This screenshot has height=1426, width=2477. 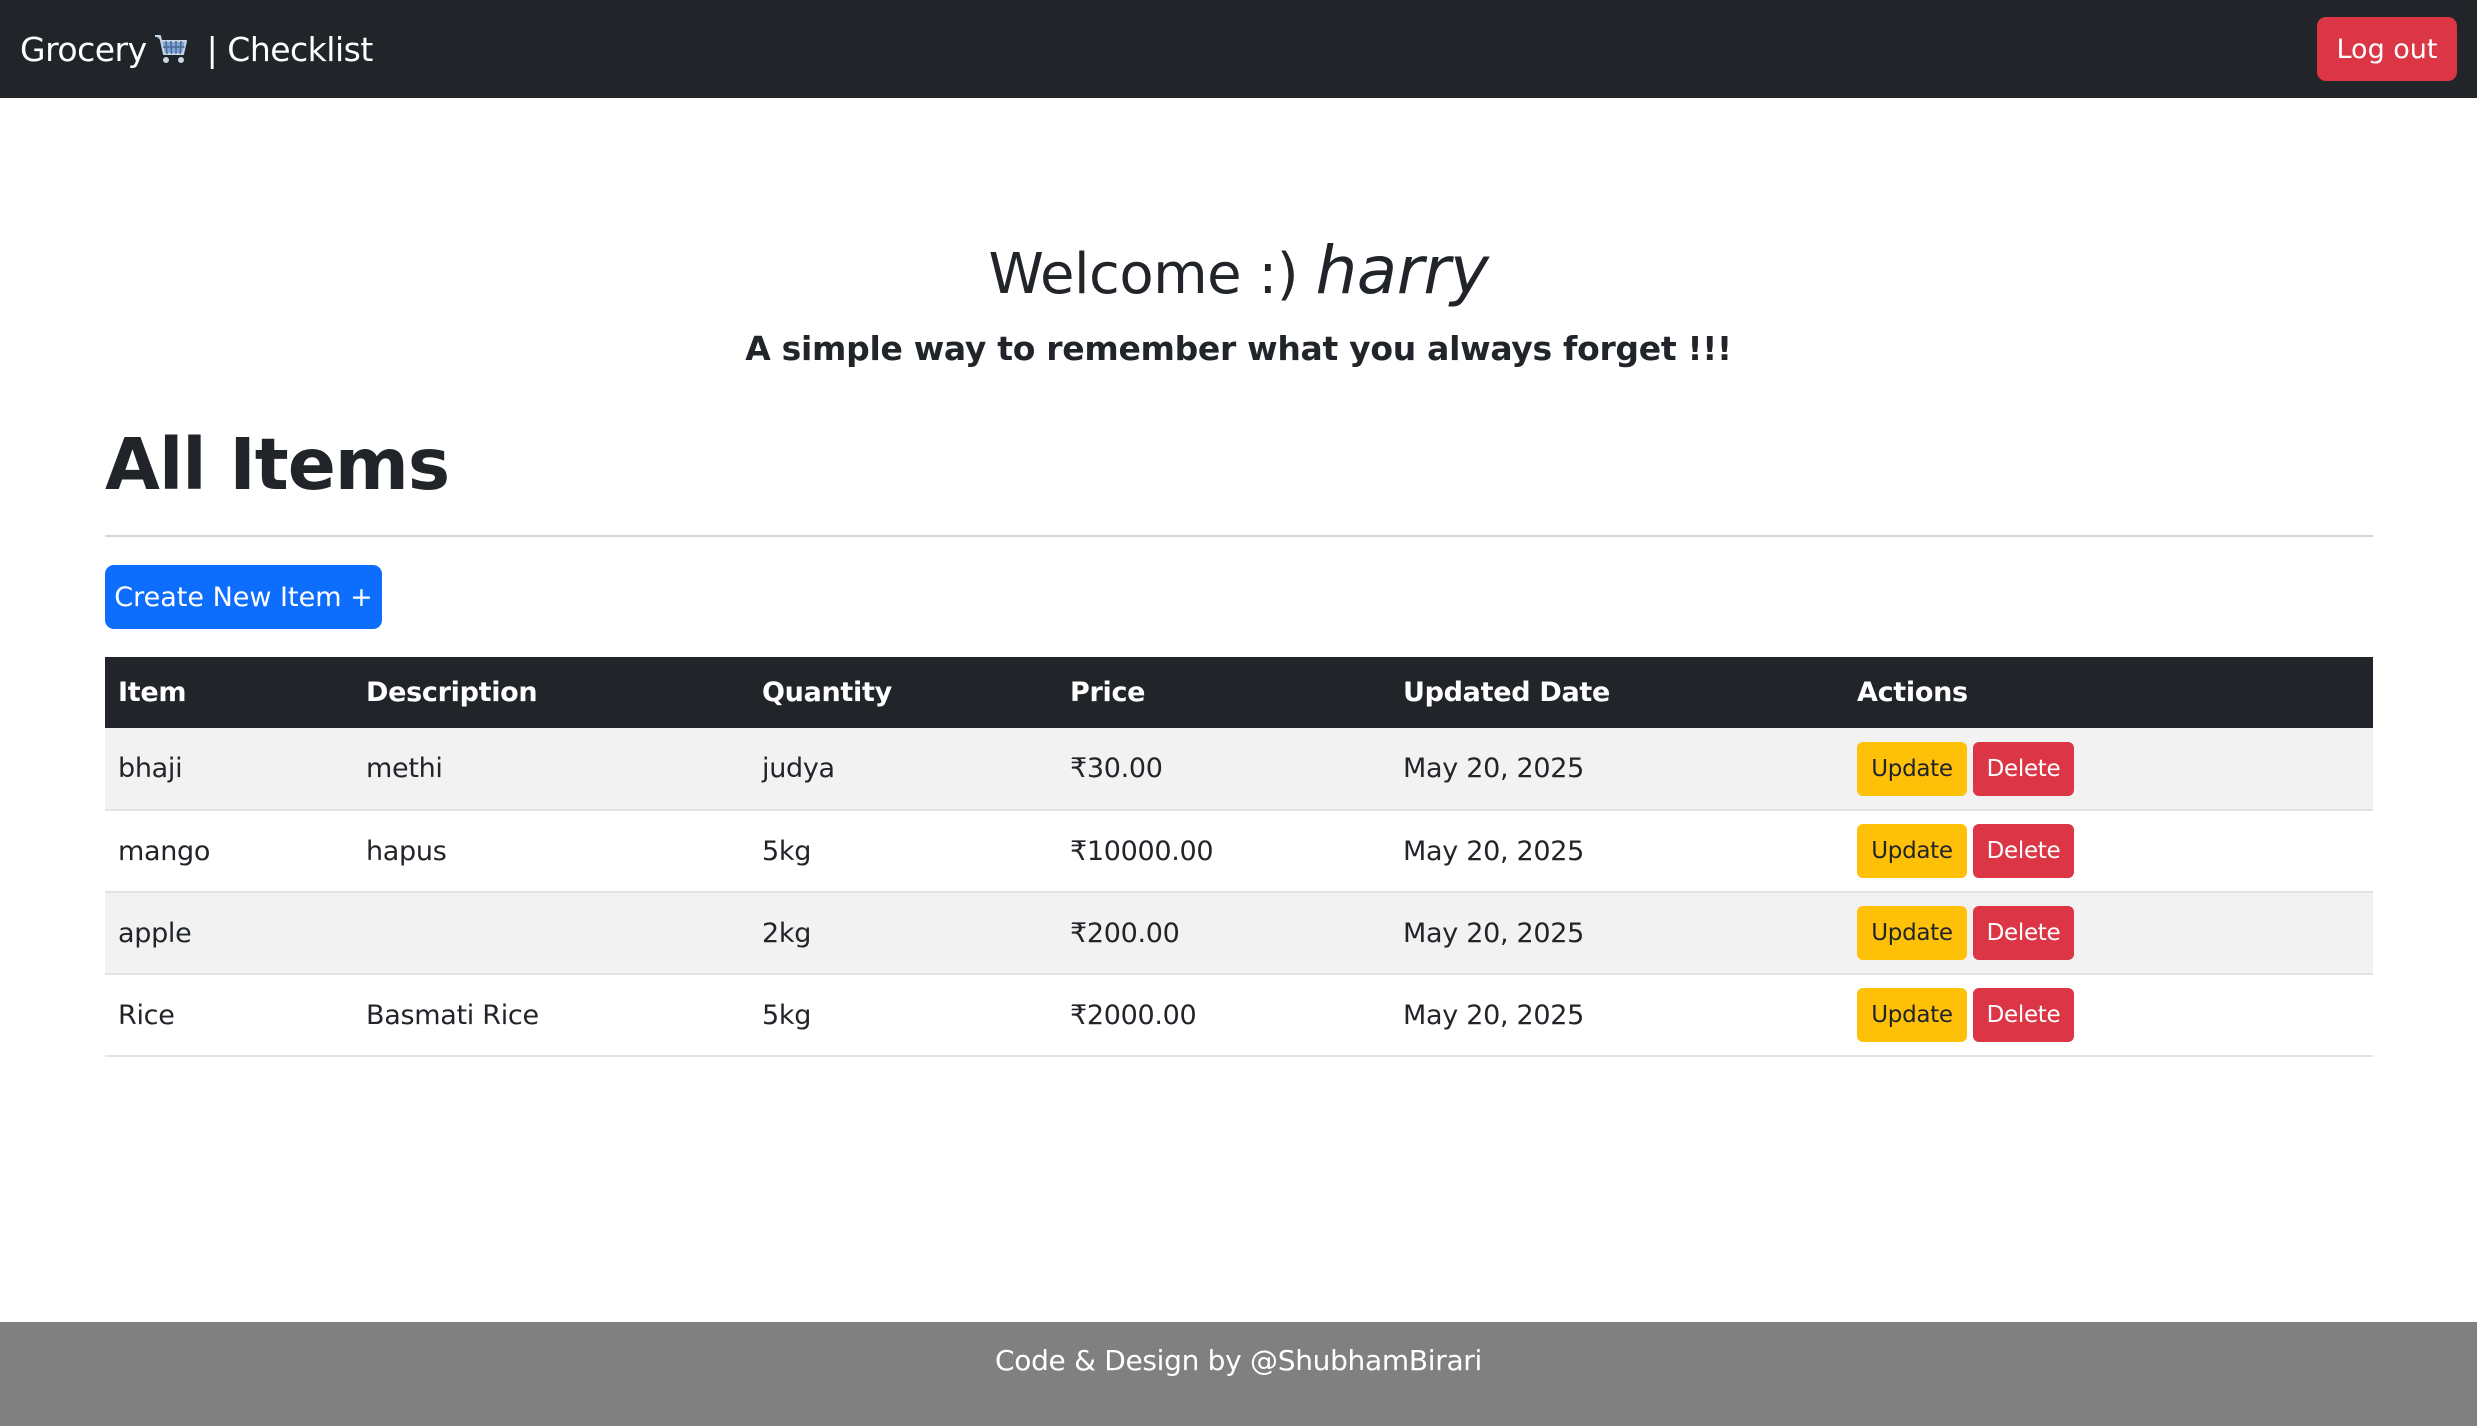 I want to click on page-title: All Items, so click(x=277, y=464).